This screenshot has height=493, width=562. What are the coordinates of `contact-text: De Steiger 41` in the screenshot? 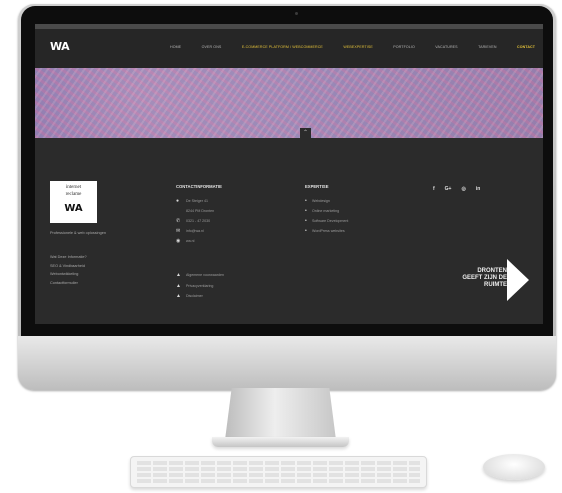 It's located at (197, 201).